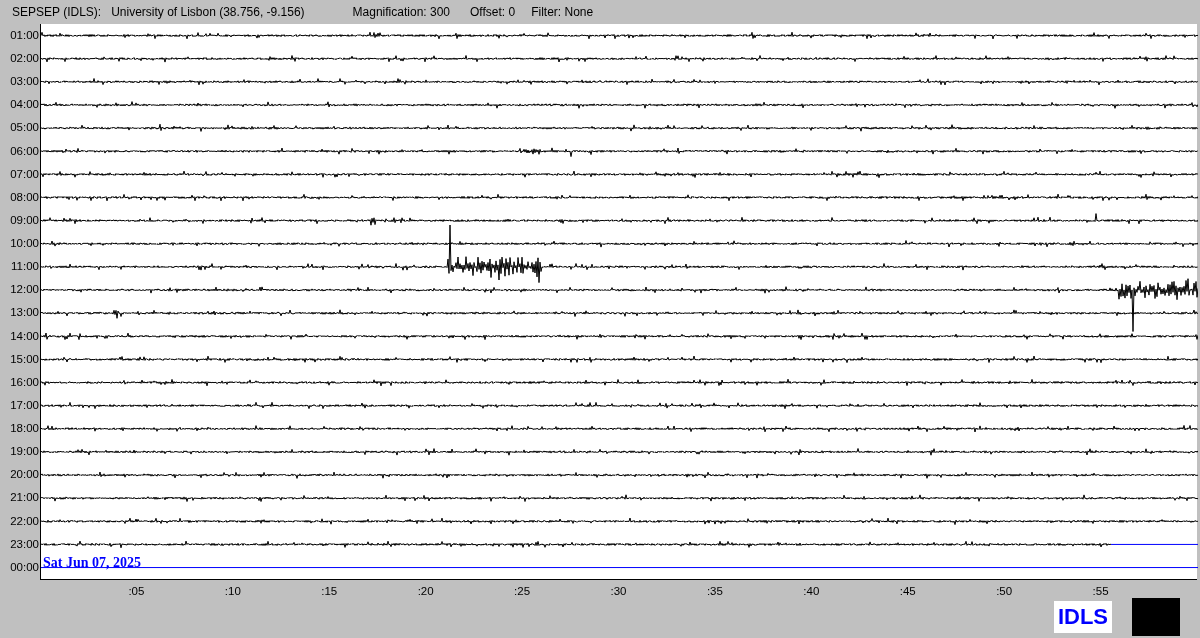  What do you see at coordinates (25, 382) in the screenshot?
I see `hour-label: 16:00` at bounding box center [25, 382].